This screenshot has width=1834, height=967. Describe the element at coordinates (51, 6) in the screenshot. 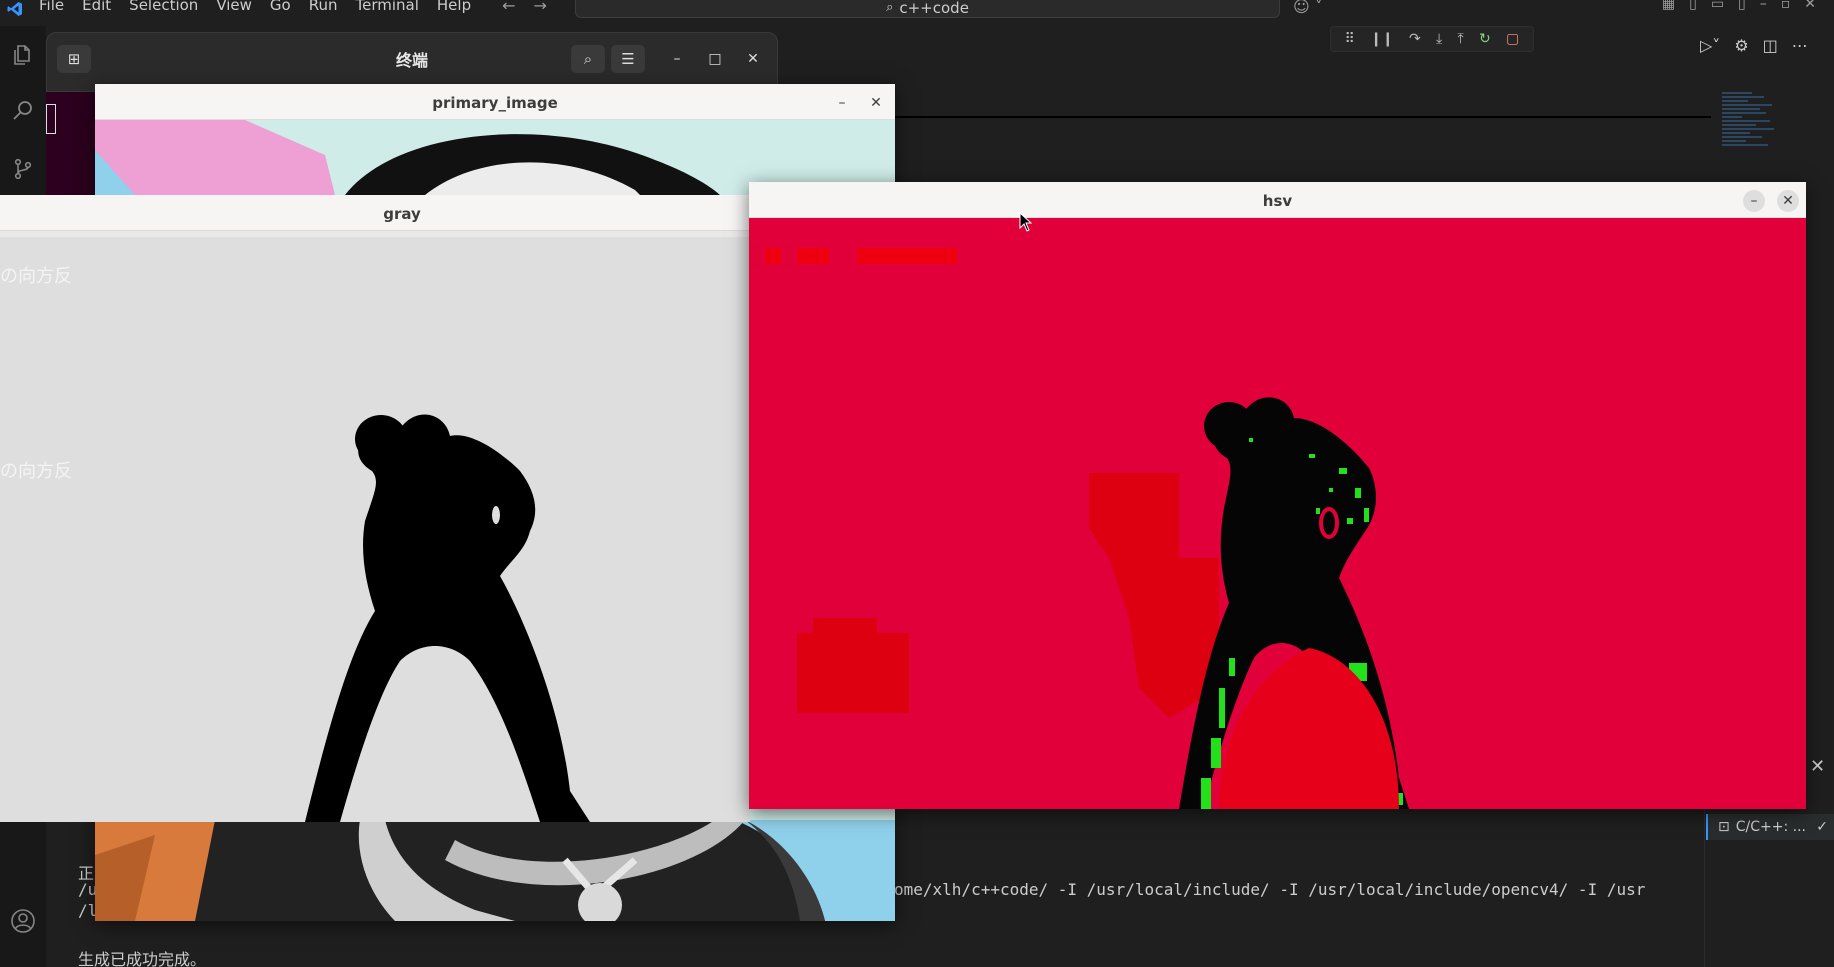

I see `menu-file: File` at that location.